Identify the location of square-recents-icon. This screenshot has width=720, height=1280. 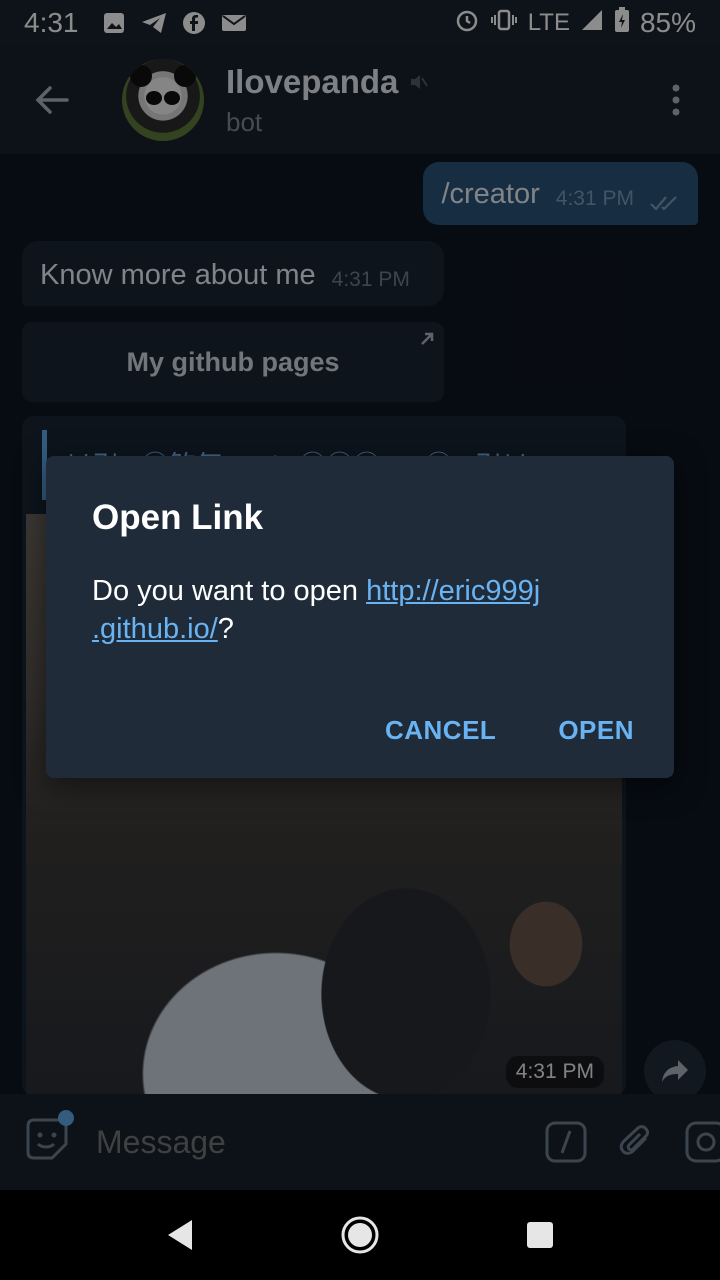
(540, 1235).